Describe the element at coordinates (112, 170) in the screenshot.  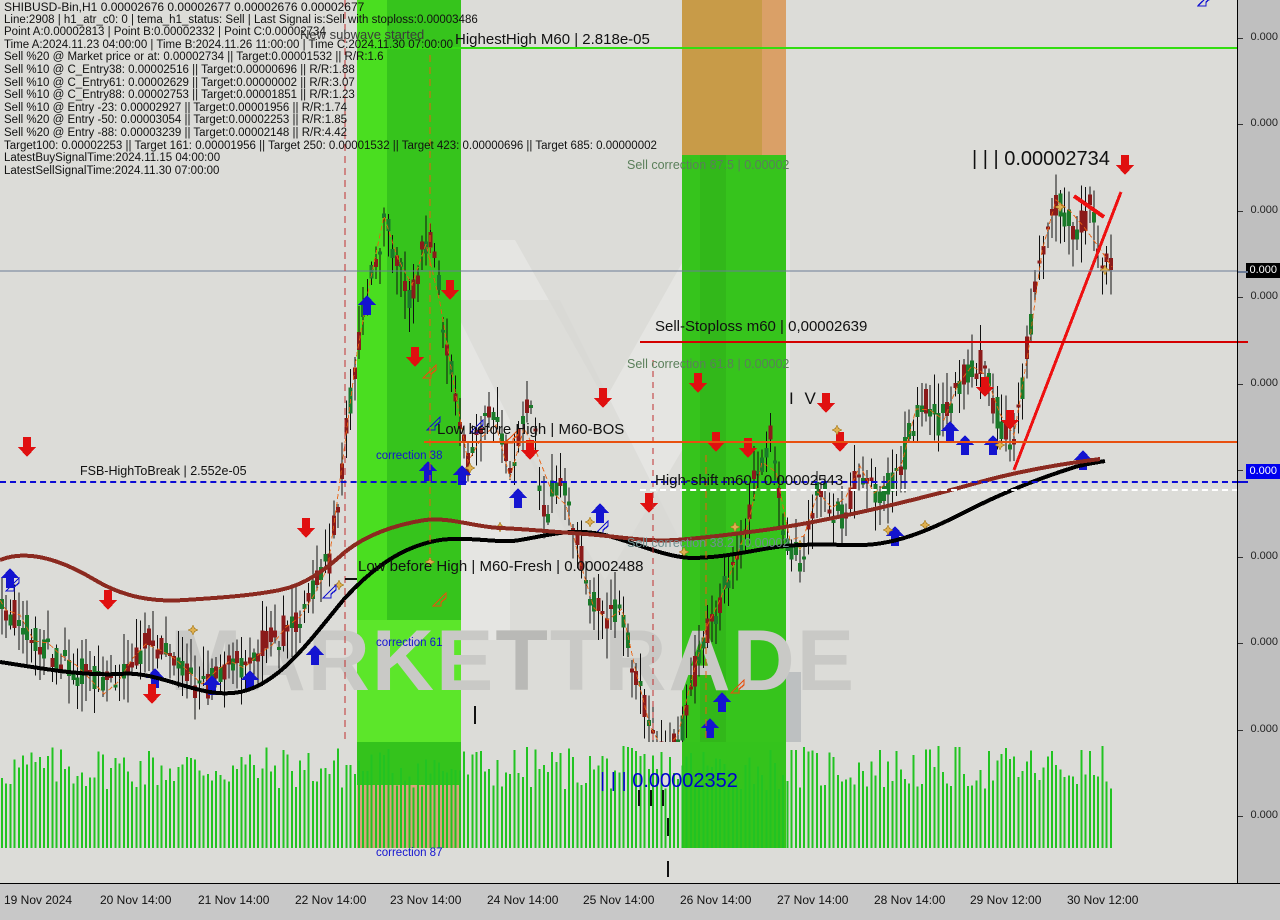
I see `info-line-12: LatestSellSignalTime:2024.11.30 07:00:00` at that location.